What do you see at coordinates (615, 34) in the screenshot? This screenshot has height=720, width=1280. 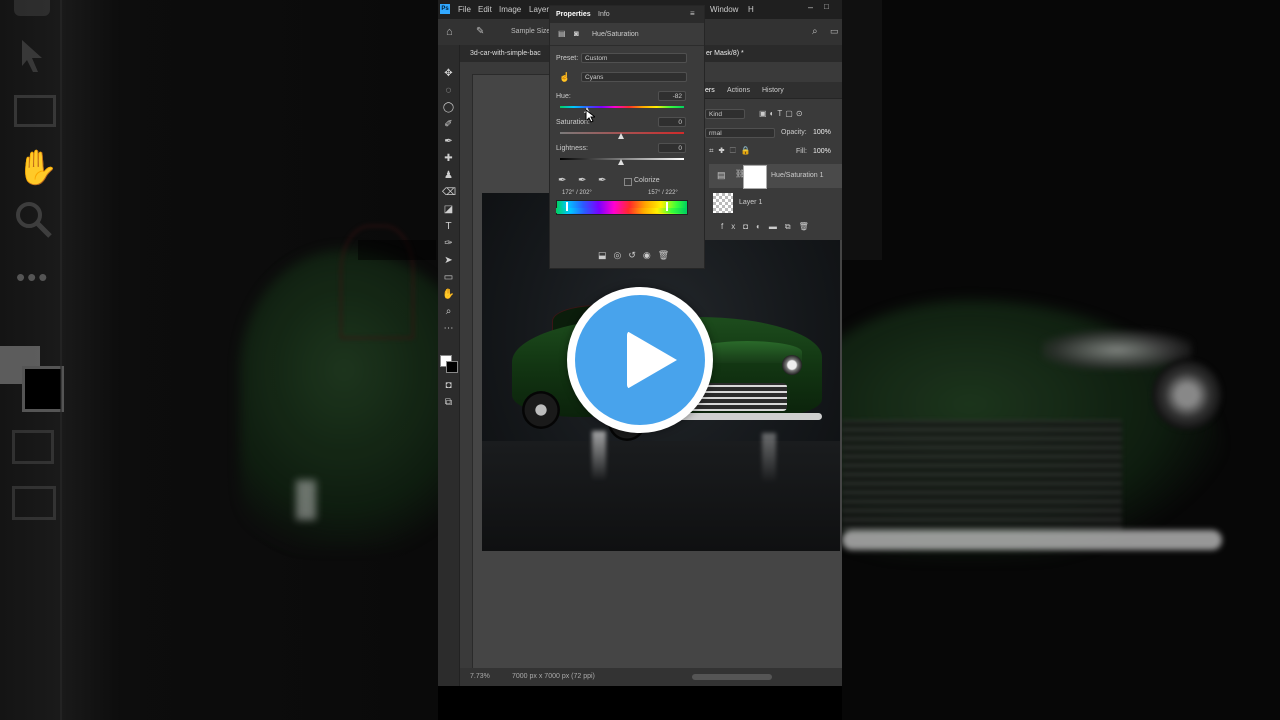 I see `adjustment-title: Hue/Saturation` at bounding box center [615, 34].